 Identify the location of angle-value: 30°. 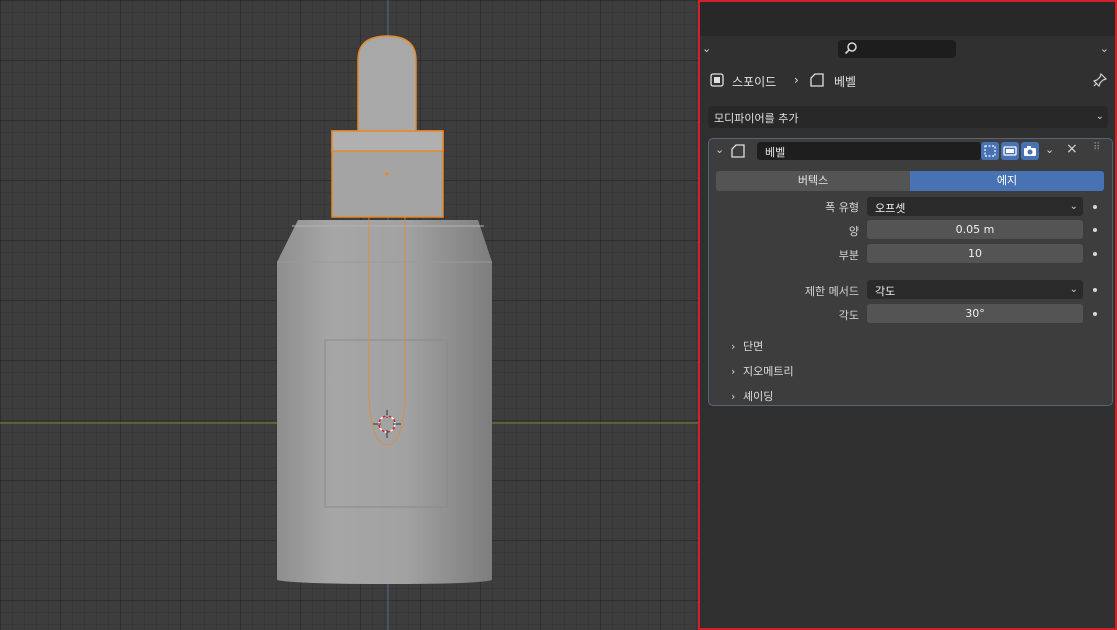
(975, 313).